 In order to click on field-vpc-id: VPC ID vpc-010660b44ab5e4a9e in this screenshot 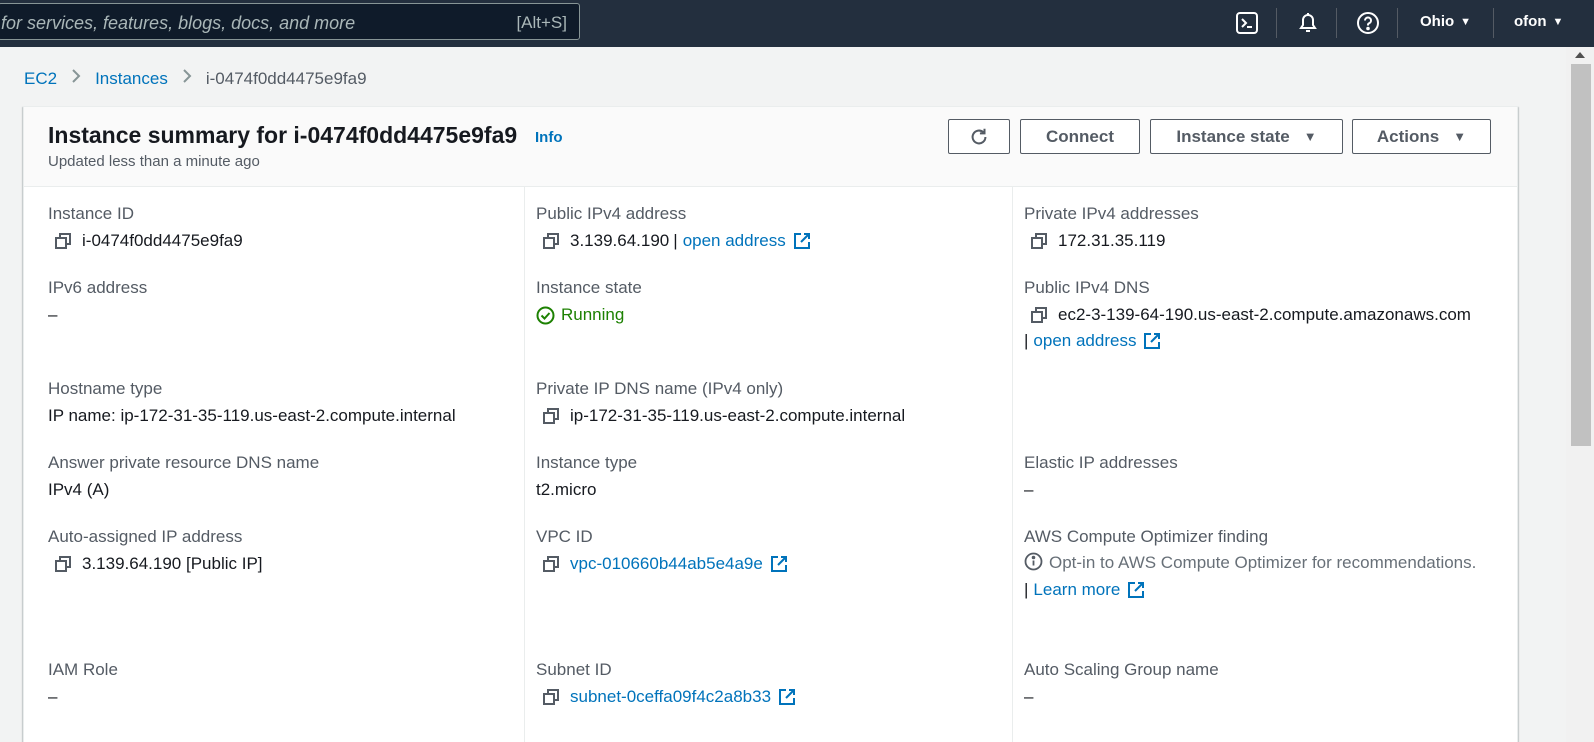, I will do `click(662, 550)`.